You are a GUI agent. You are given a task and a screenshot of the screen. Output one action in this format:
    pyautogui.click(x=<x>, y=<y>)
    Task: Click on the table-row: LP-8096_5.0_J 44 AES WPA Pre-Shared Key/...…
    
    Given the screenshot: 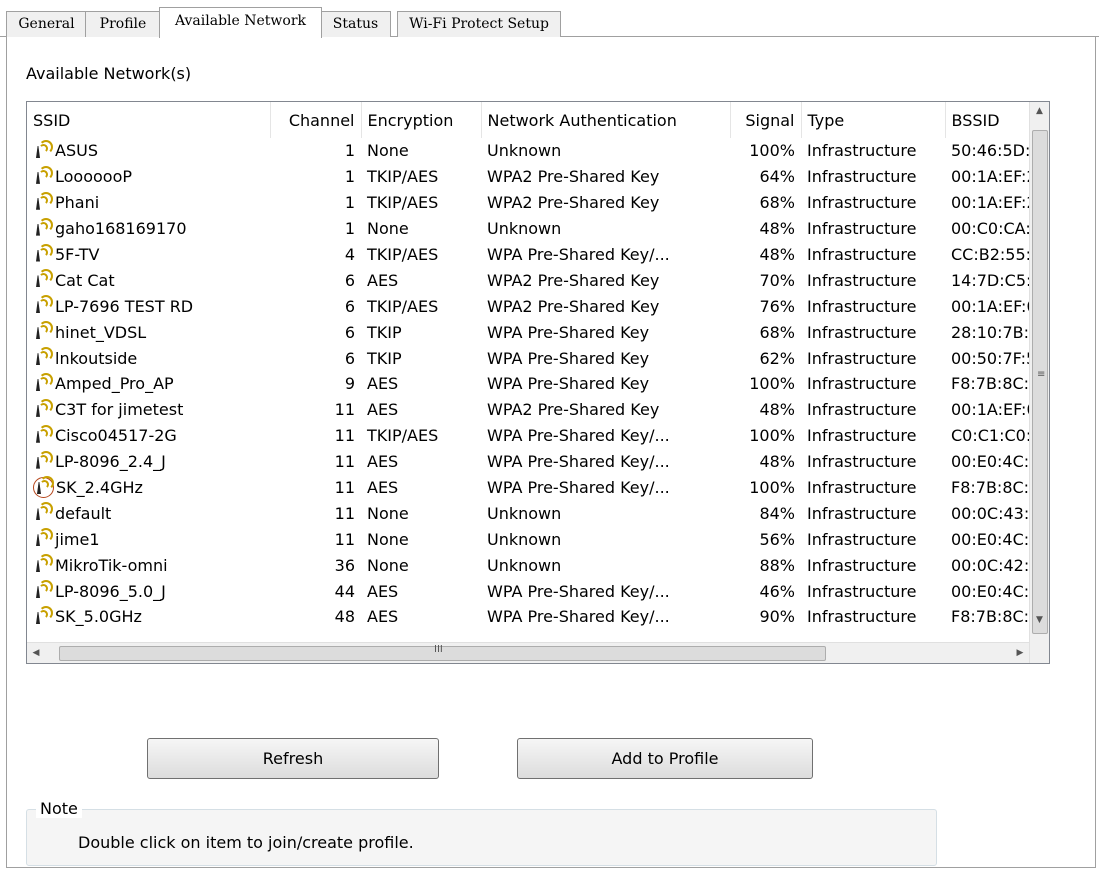 What is the action you would take?
    pyautogui.click(x=538, y=591)
    